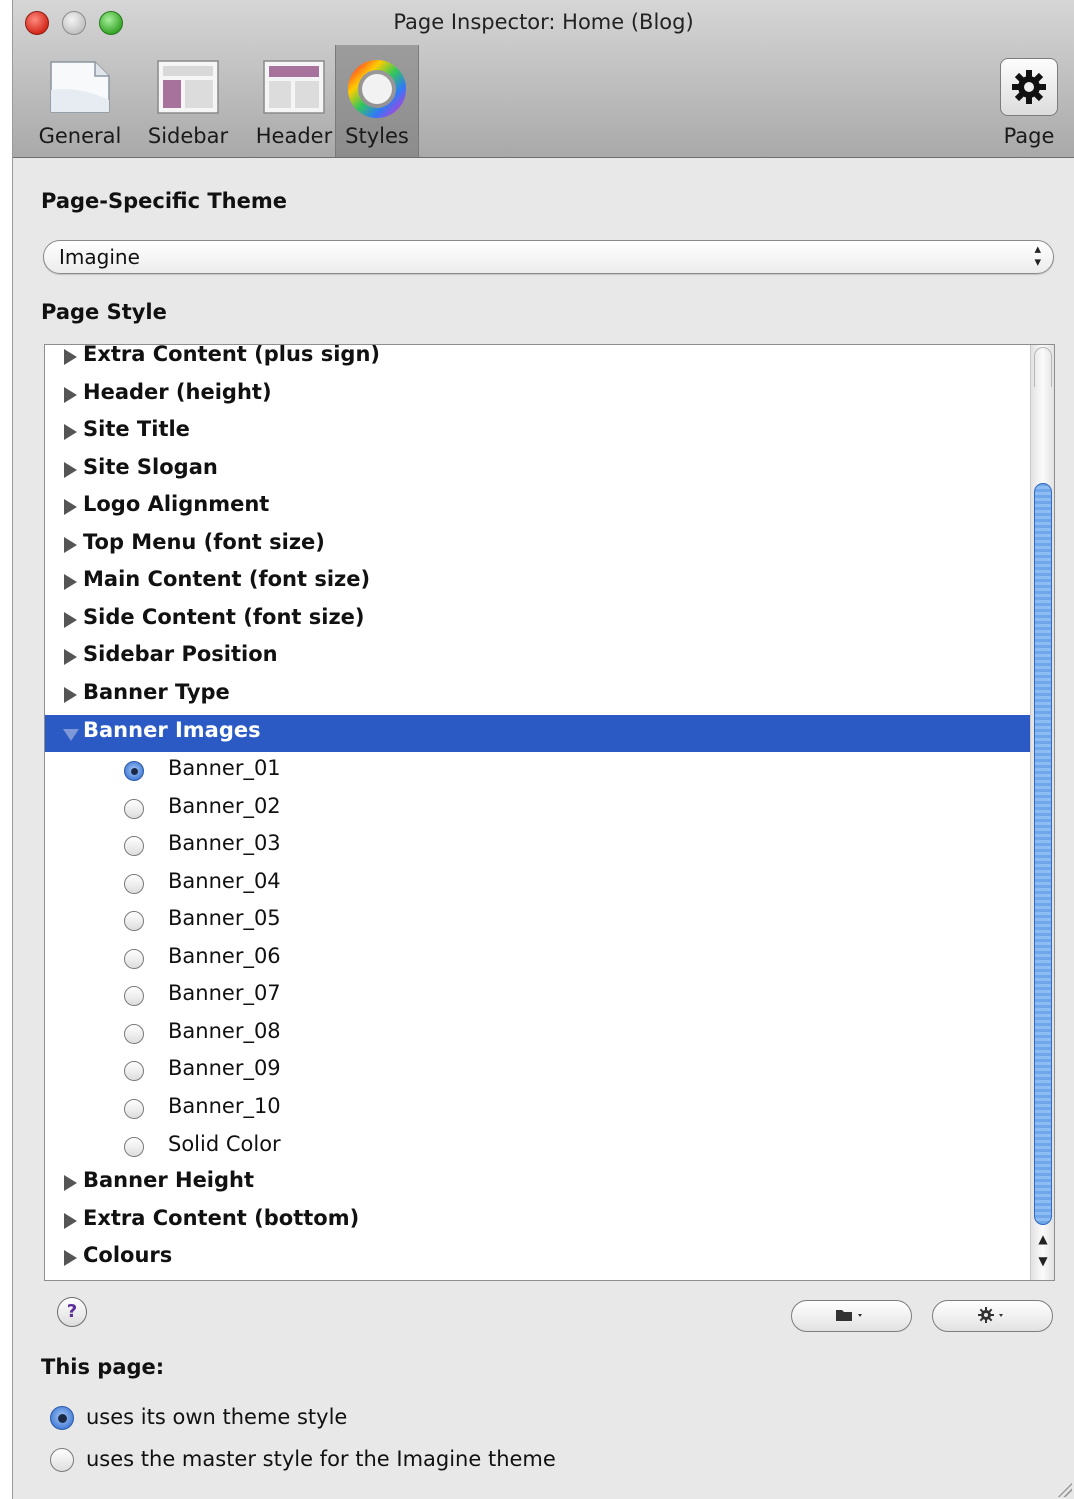 Image resolution: width=1074 pixels, height=1499 pixels. I want to click on option-label: Banner_10, so click(224, 1106).